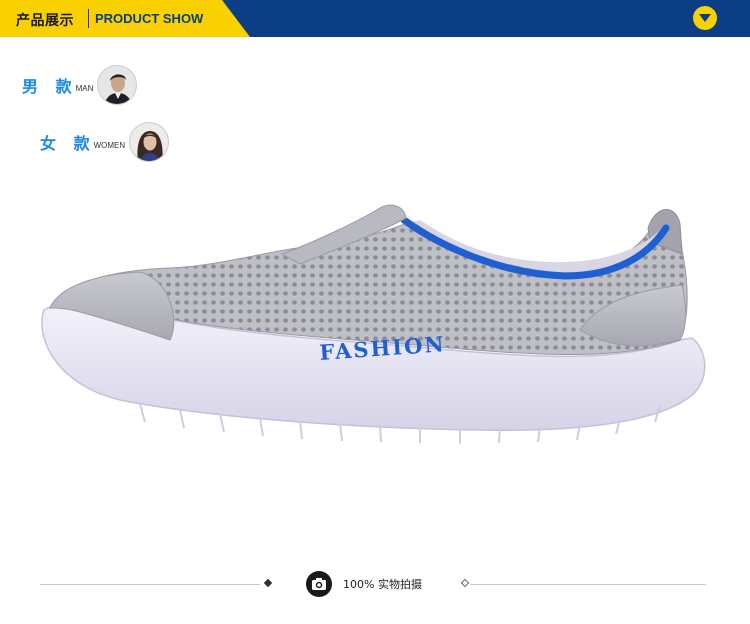 The image size is (750, 624). What do you see at coordinates (150, 584) in the screenshot?
I see `footer-divider-left` at bounding box center [150, 584].